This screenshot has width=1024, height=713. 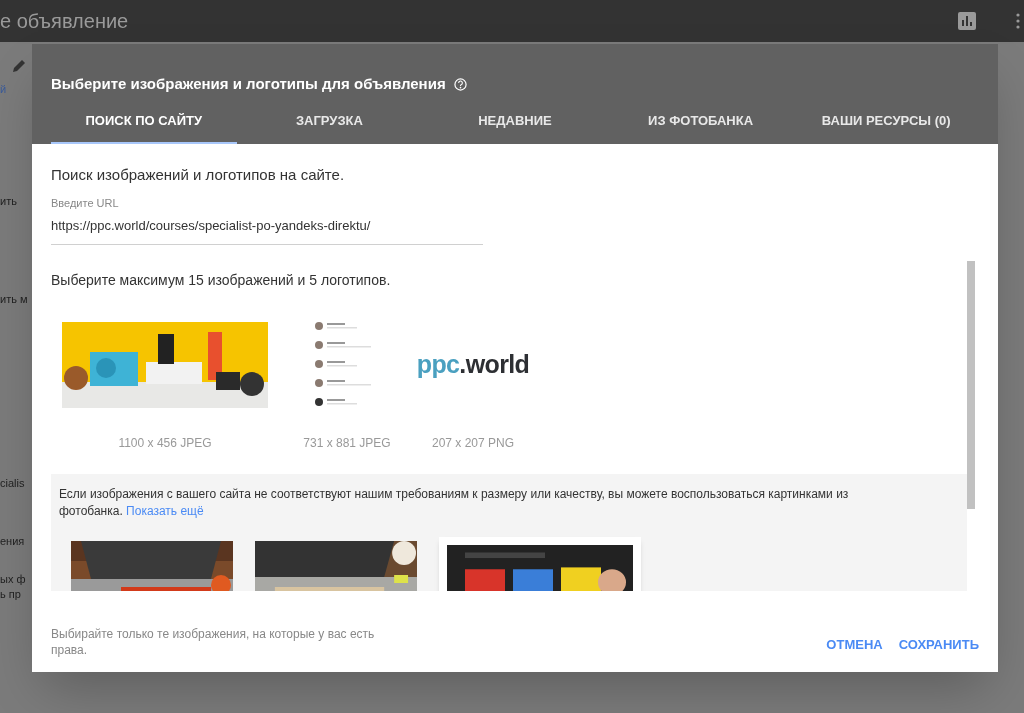 I want to click on background-text: ения, so click(x=12, y=541).